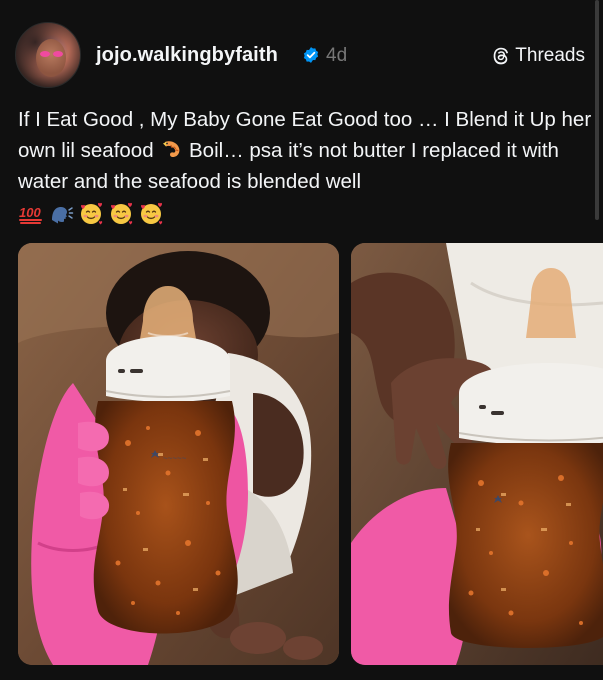  What do you see at coordinates (597, 110) in the screenshot?
I see `scrollbar` at bounding box center [597, 110].